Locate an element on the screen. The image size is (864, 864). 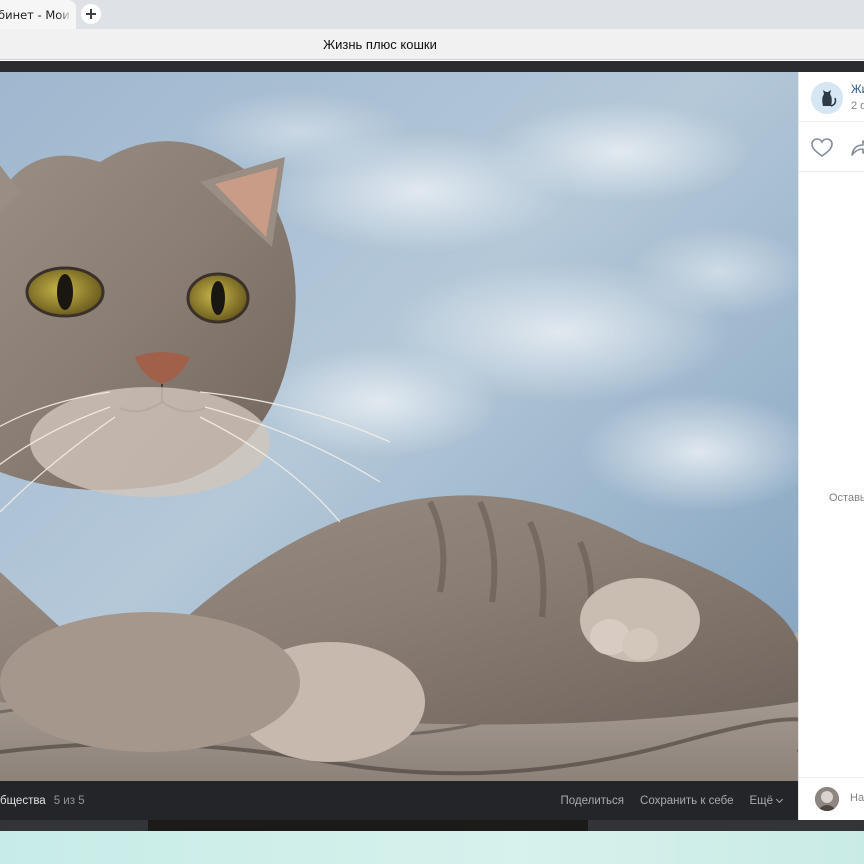
new-tab-plus-icon is located at coordinates (91, 14).